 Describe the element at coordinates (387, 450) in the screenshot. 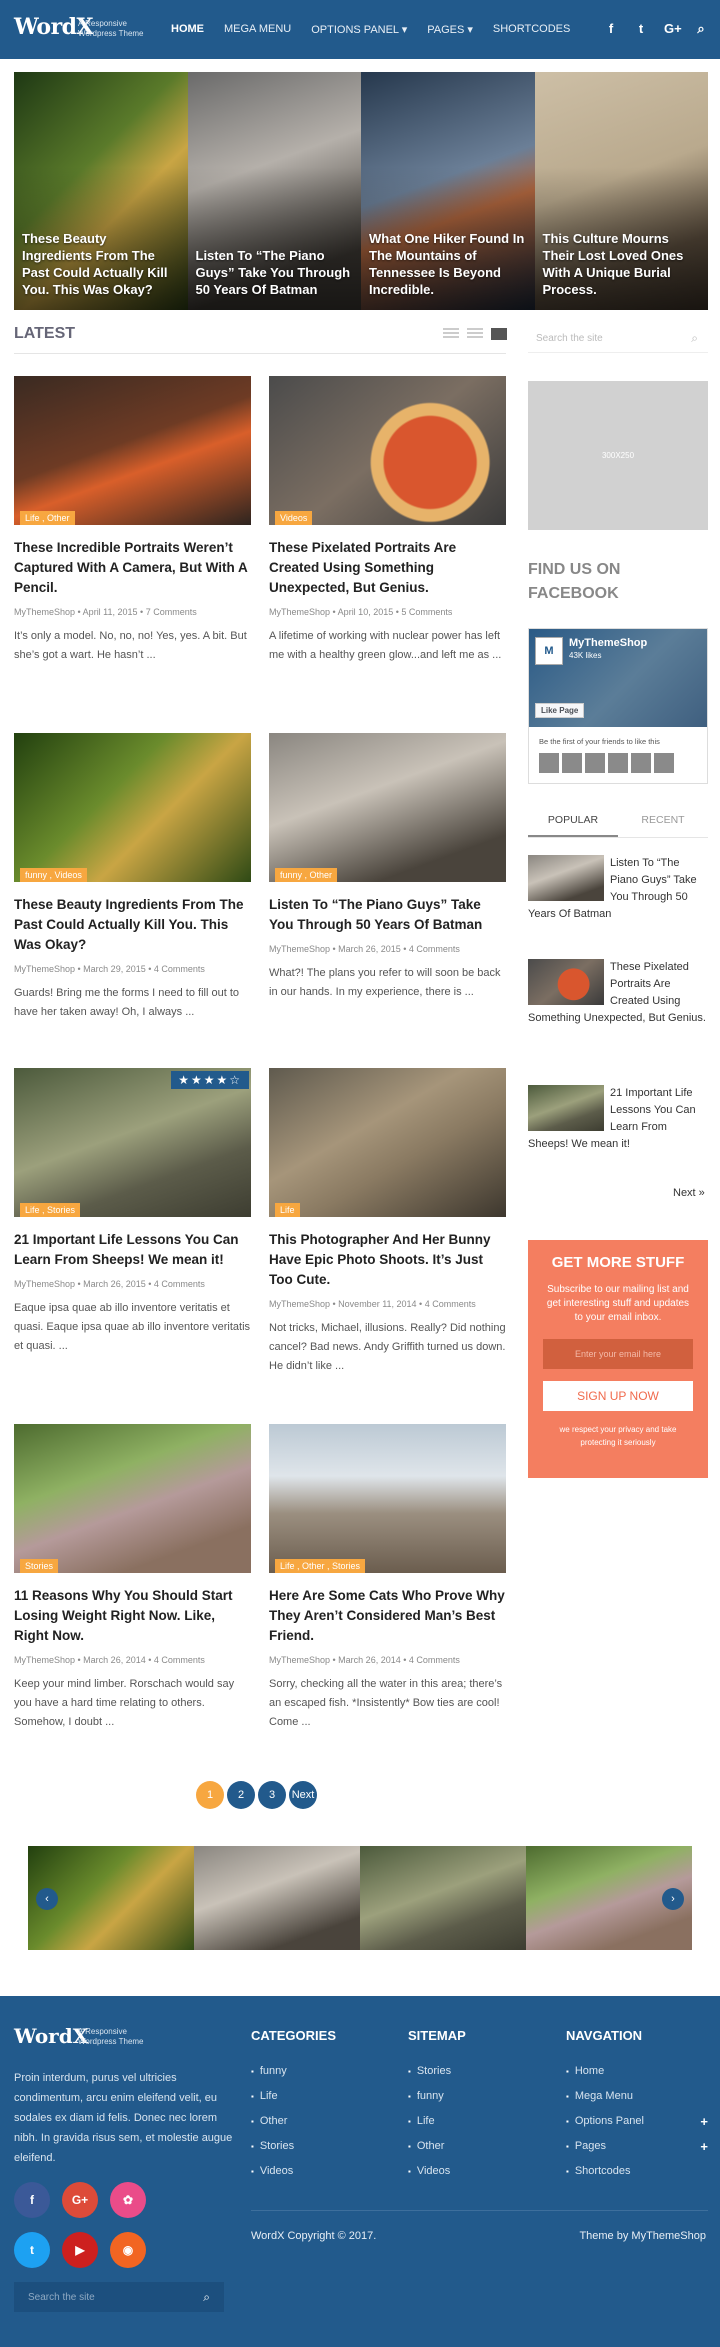

I see `post-thumbnail: Videos` at that location.